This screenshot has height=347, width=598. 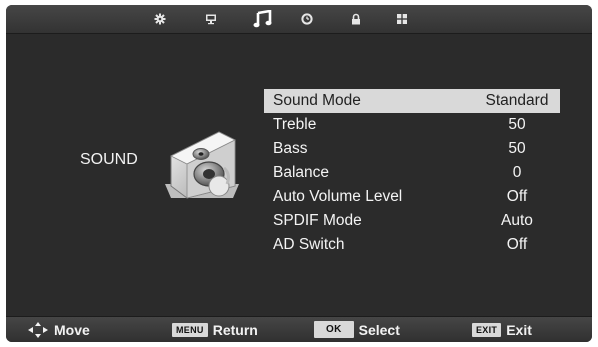 What do you see at coordinates (309, 244) in the screenshot?
I see `menu-item-label: AD Switch` at bounding box center [309, 244].